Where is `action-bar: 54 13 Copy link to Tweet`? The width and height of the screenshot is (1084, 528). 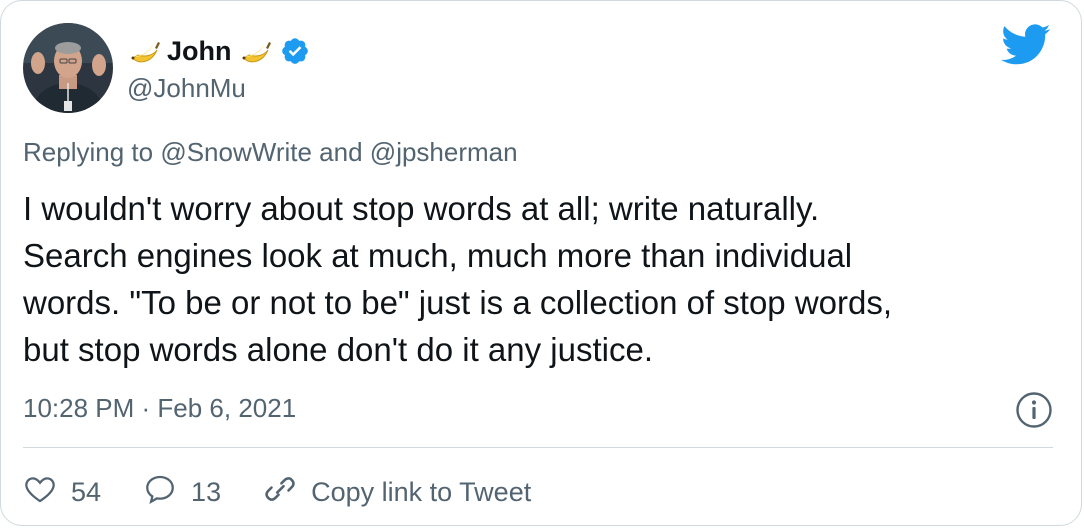 action-bar: 54 13 Copy link to Tweet is located at coordinates (298, 492).